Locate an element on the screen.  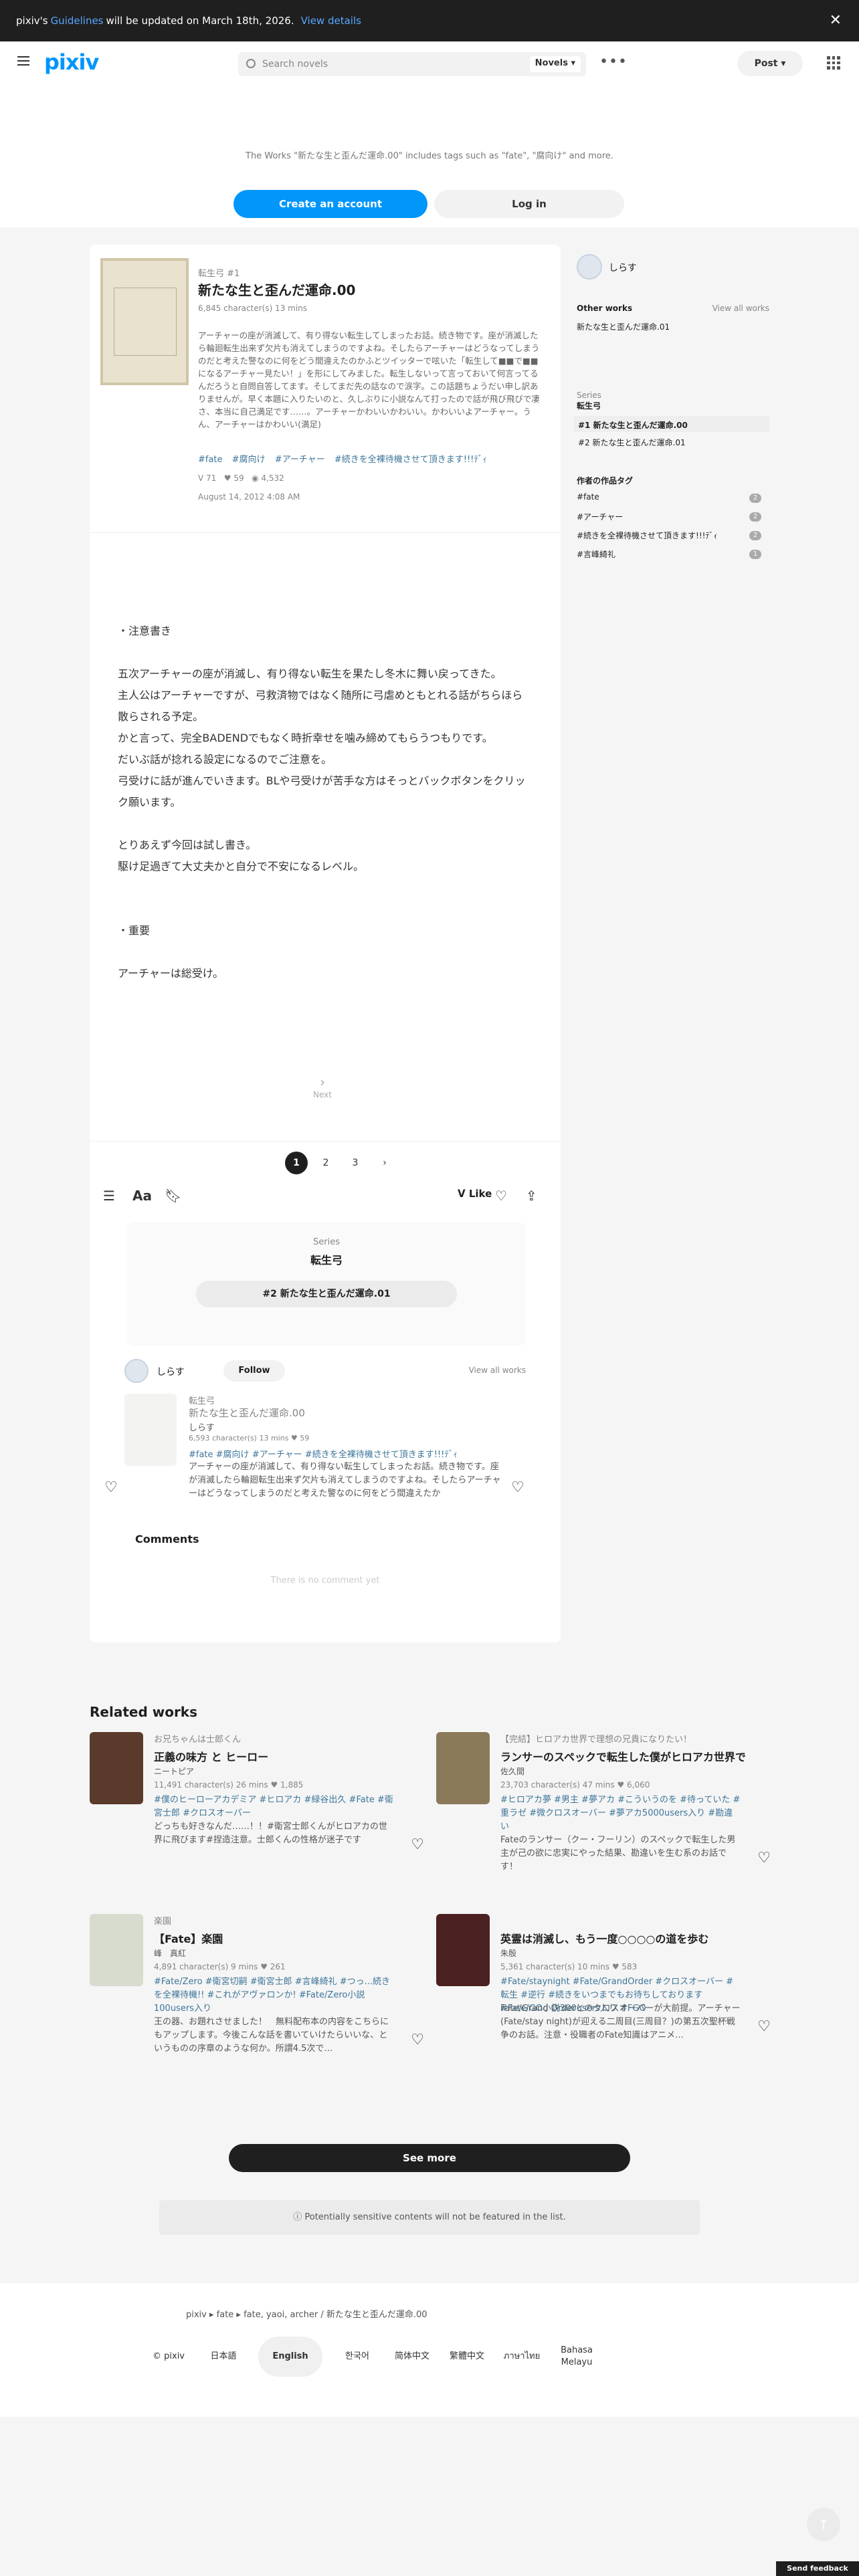
author-tags-heading: 作者の作品タグ is located at coordinates (605, 481).